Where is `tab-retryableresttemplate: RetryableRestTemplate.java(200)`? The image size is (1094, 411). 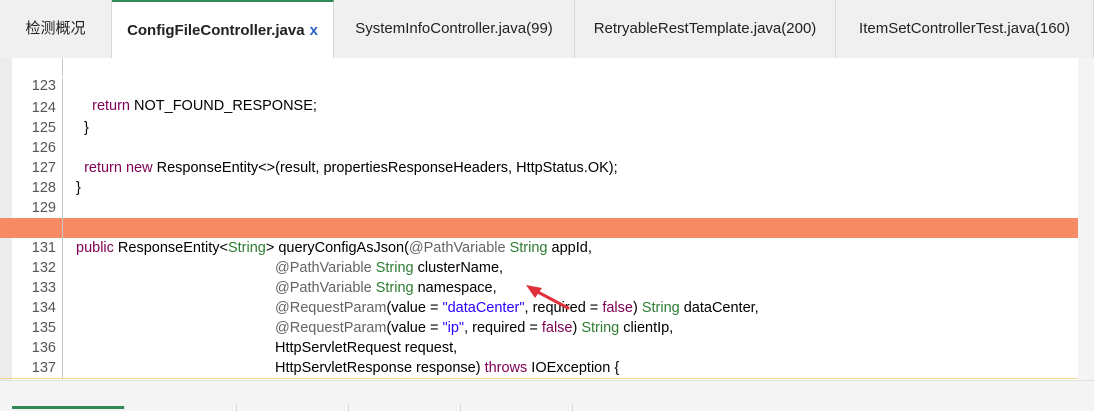
tab-retryableresttemplate: RetryableRestTemplate.java(200) is located at coordinates (705, 29).